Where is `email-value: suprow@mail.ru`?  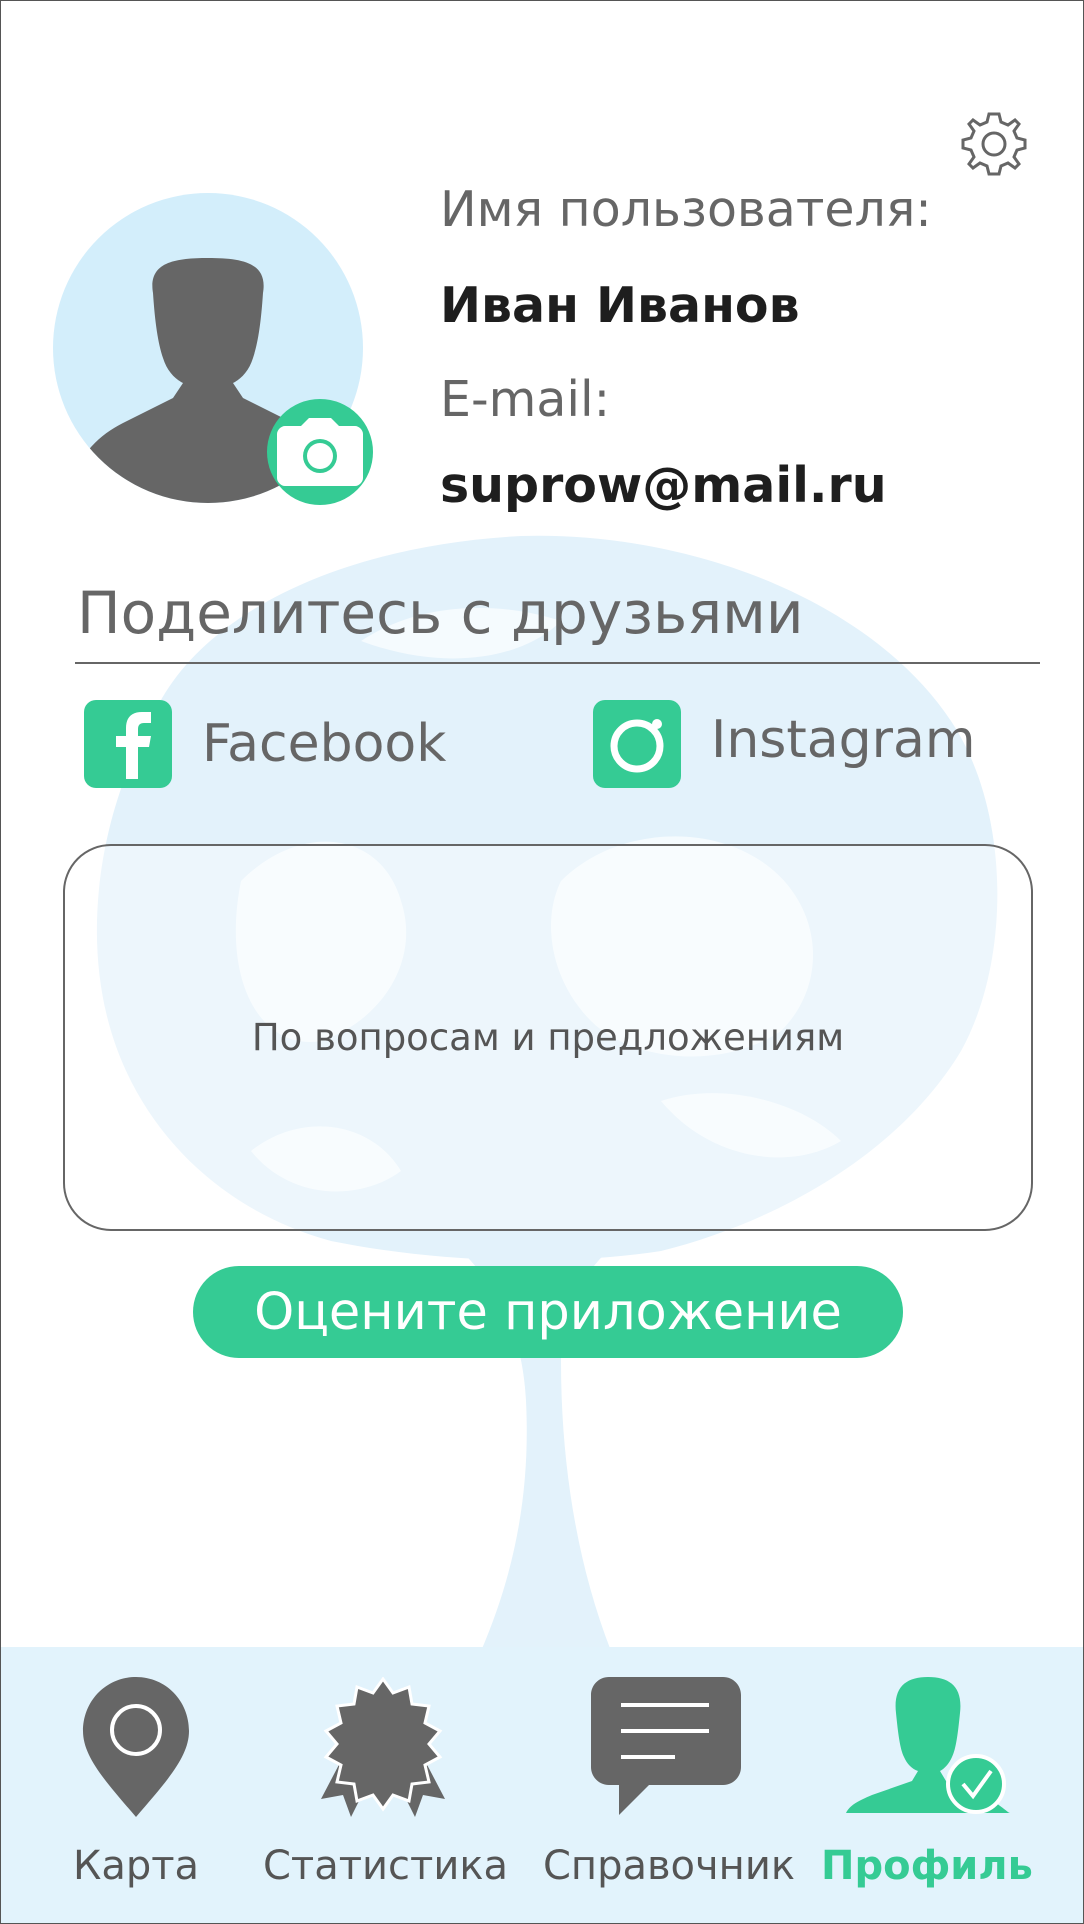
email-value: suprow@mail.ru is located at coordinates (663, 485).